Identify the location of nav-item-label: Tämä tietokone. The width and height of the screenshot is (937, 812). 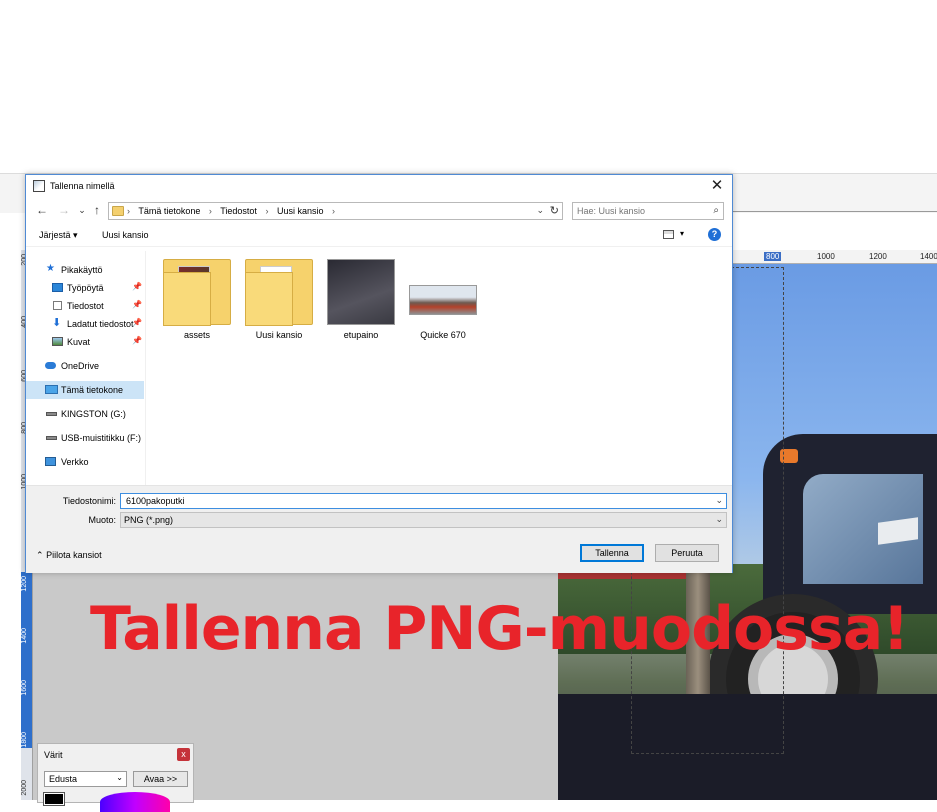
(92, 390).